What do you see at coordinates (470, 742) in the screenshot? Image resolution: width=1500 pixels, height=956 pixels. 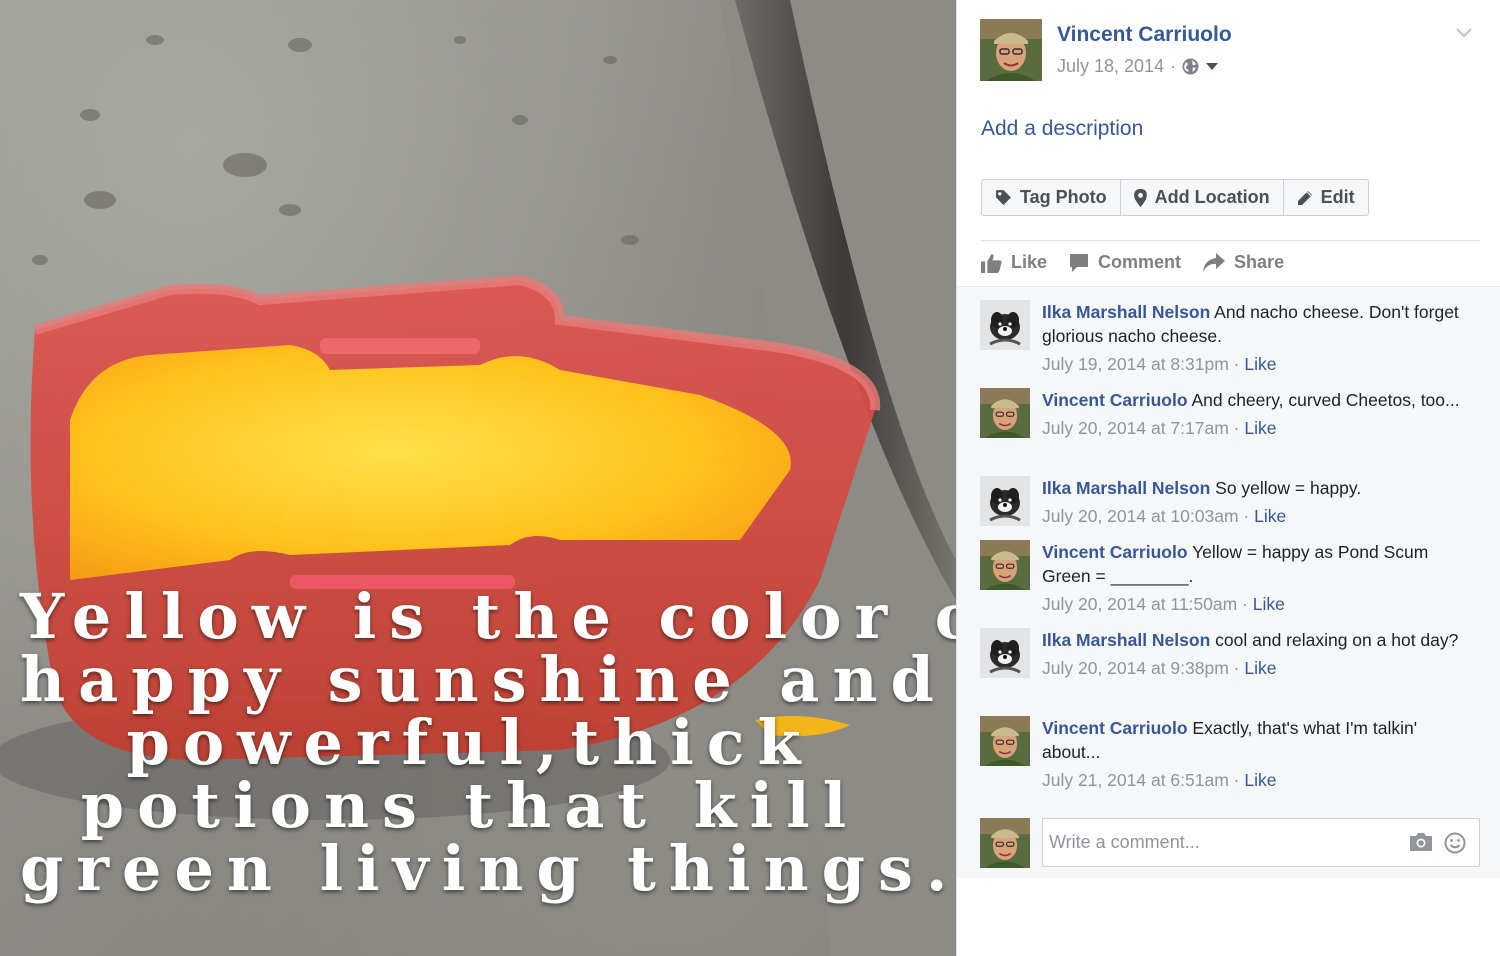 I see `caption-line: powerful,thick` at bounding box center [470, 742].